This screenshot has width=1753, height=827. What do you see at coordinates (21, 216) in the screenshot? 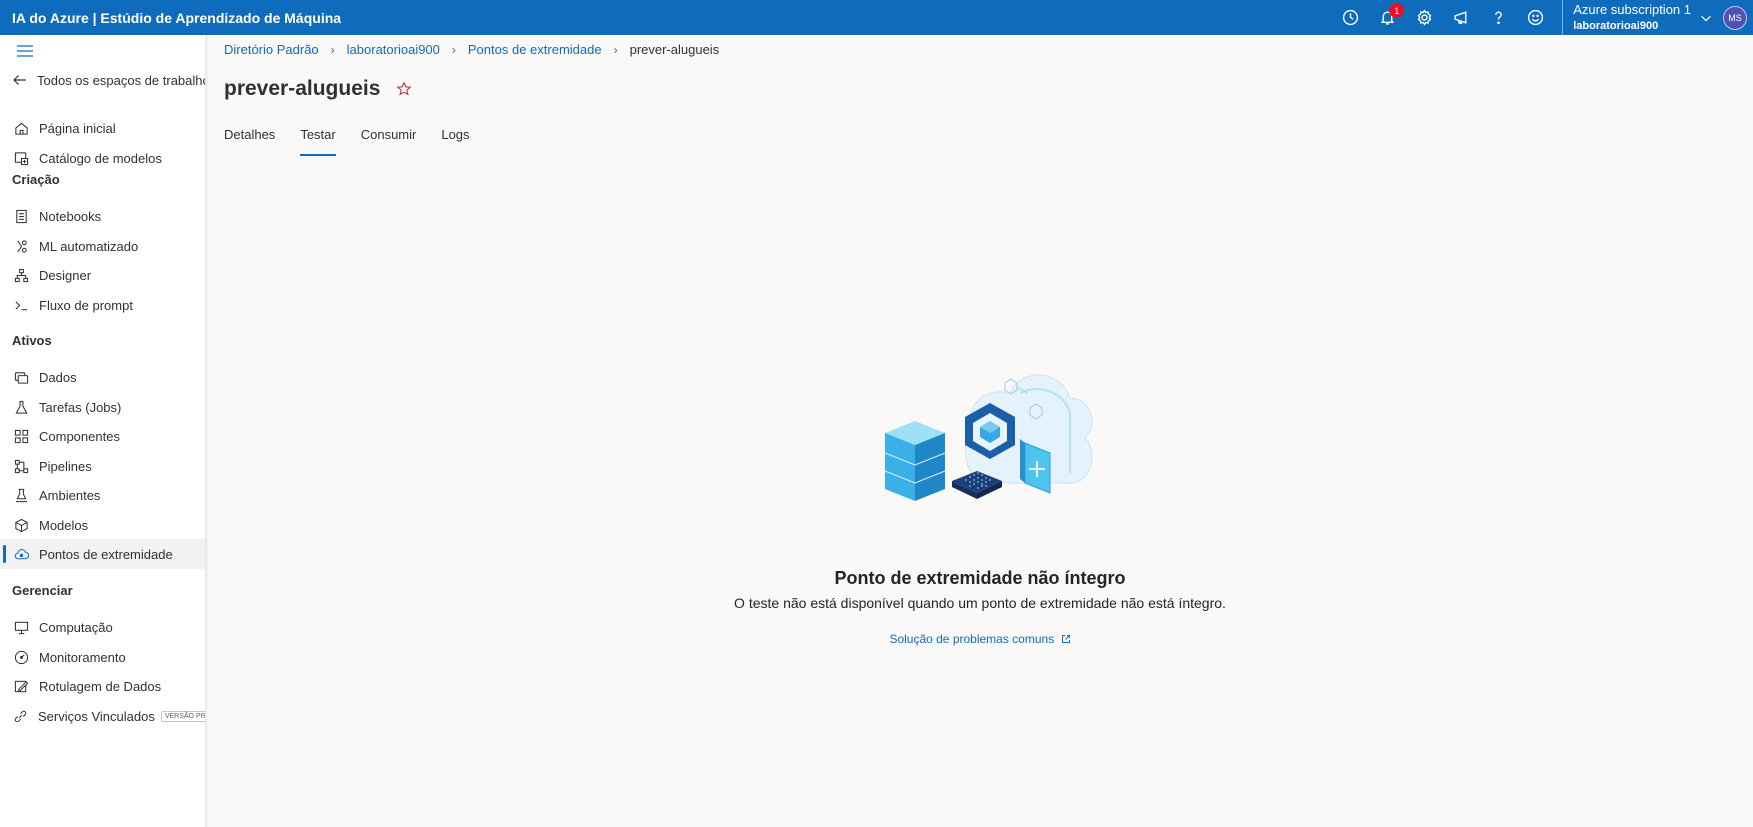
I see `notebook-icon` at bounding box center [21, 216].